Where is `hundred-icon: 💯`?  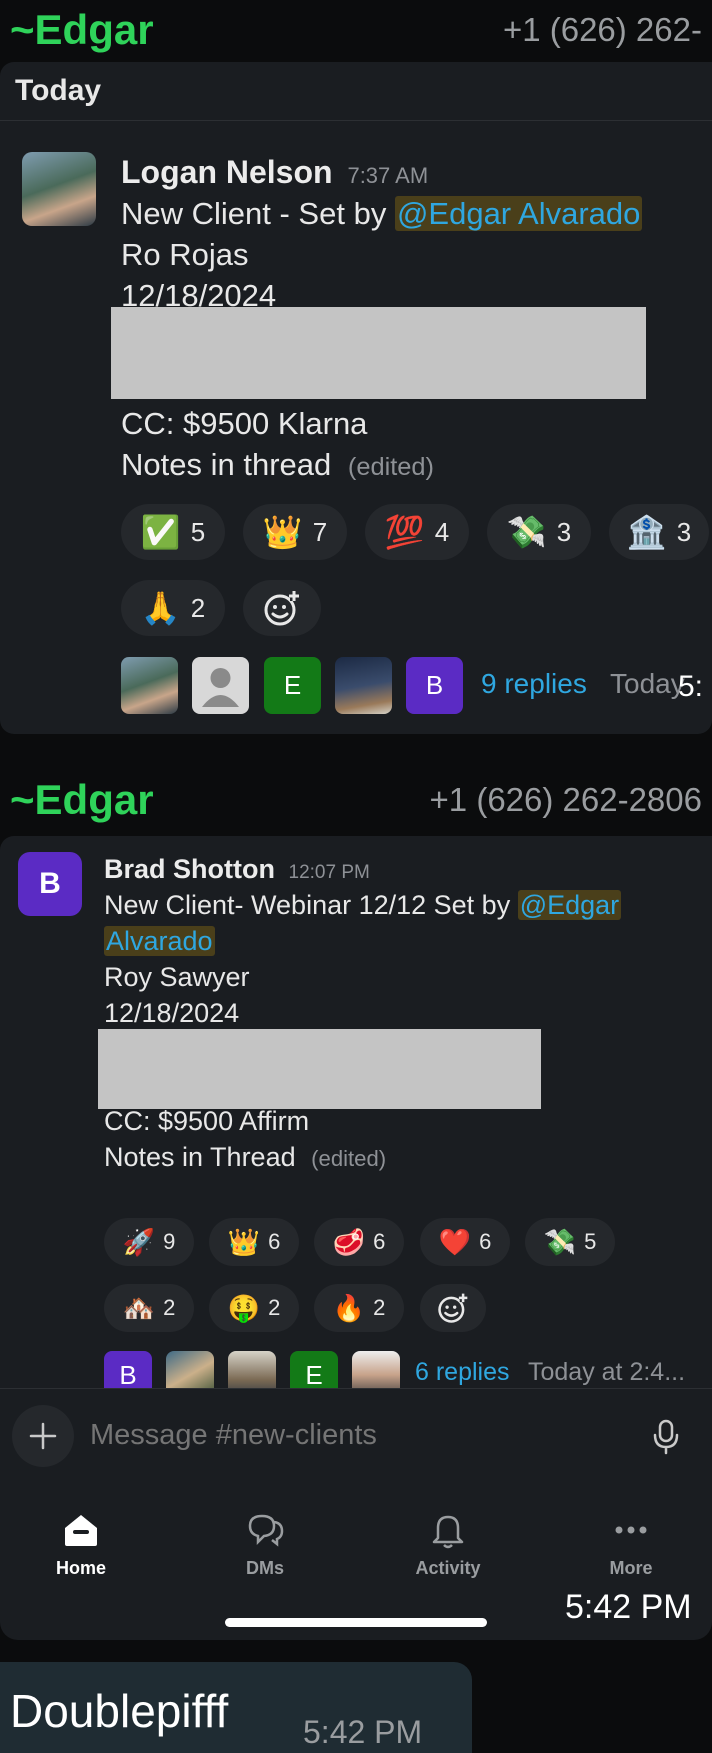
hundred-icon: 💯 is located at coordinates (404, 532).